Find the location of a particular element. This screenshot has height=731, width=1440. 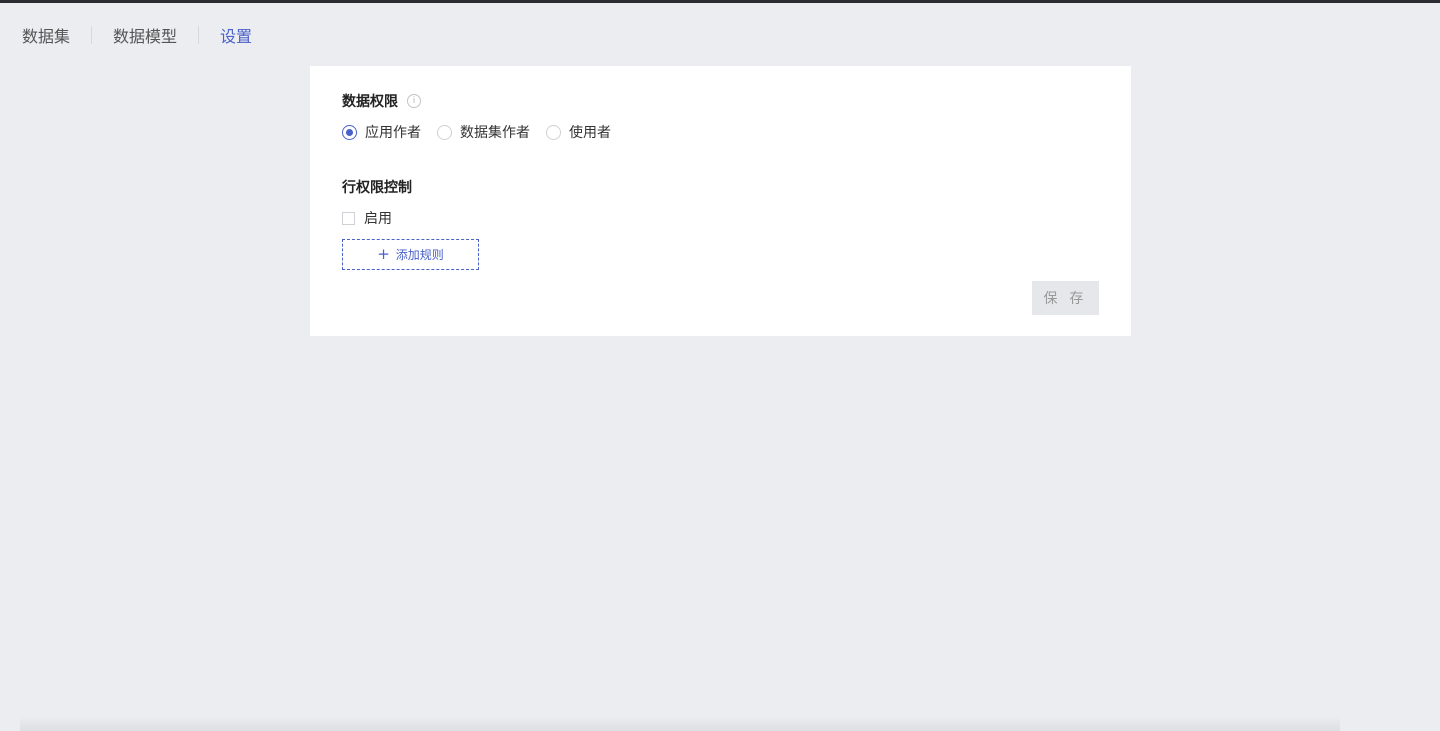

enable-checkbox-row: 启用 is located at coordinates (367, 218).